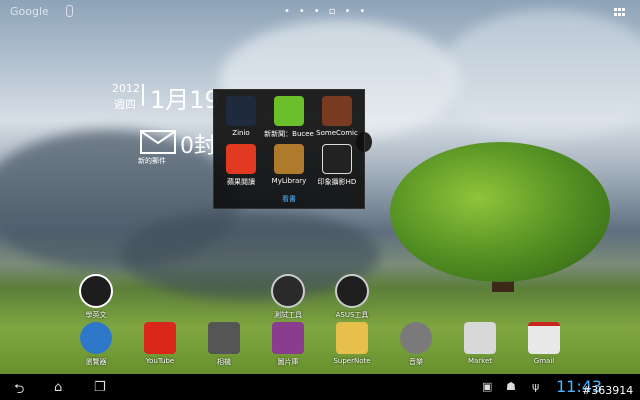 The image size is (640, 400). What do you see at coordinates (352, 338) in the screenshot?
I see `notepad-icon` at bounding box center [352, 338].